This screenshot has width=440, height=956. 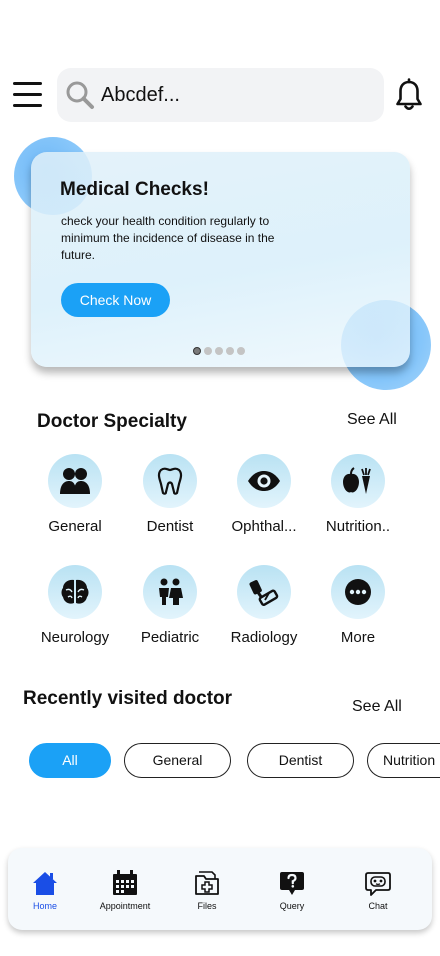 What do you see at coordinates (134, 189) in the screenshot?
I see `banner-title: Medical Checks!` at bounding box center [134, 189].